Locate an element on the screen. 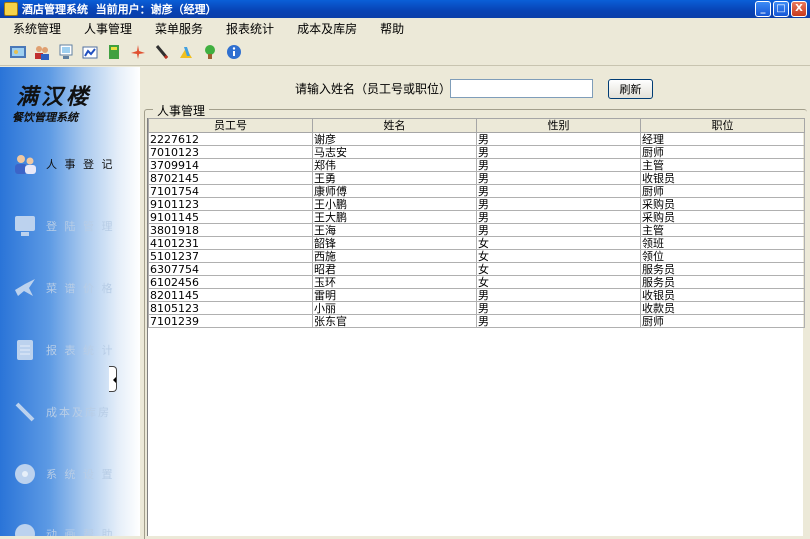 The width and height of the screenshot is (810, 539). cell-name: 郑伟 is located at coordinates (394, 165).